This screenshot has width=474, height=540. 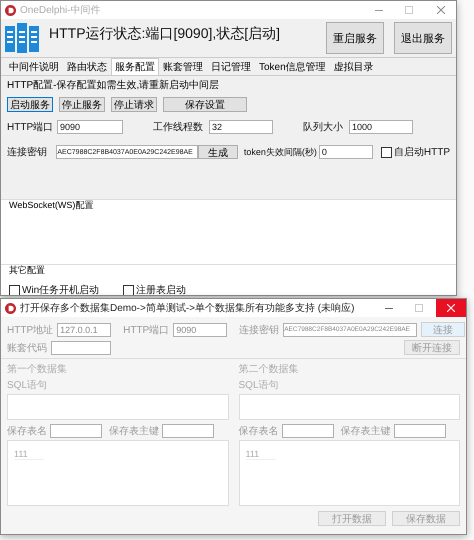 What do you see at coordinates (178, 127) in the screenshot?
I see `field-label: 工作线程数` at bounding box center [178, 127].